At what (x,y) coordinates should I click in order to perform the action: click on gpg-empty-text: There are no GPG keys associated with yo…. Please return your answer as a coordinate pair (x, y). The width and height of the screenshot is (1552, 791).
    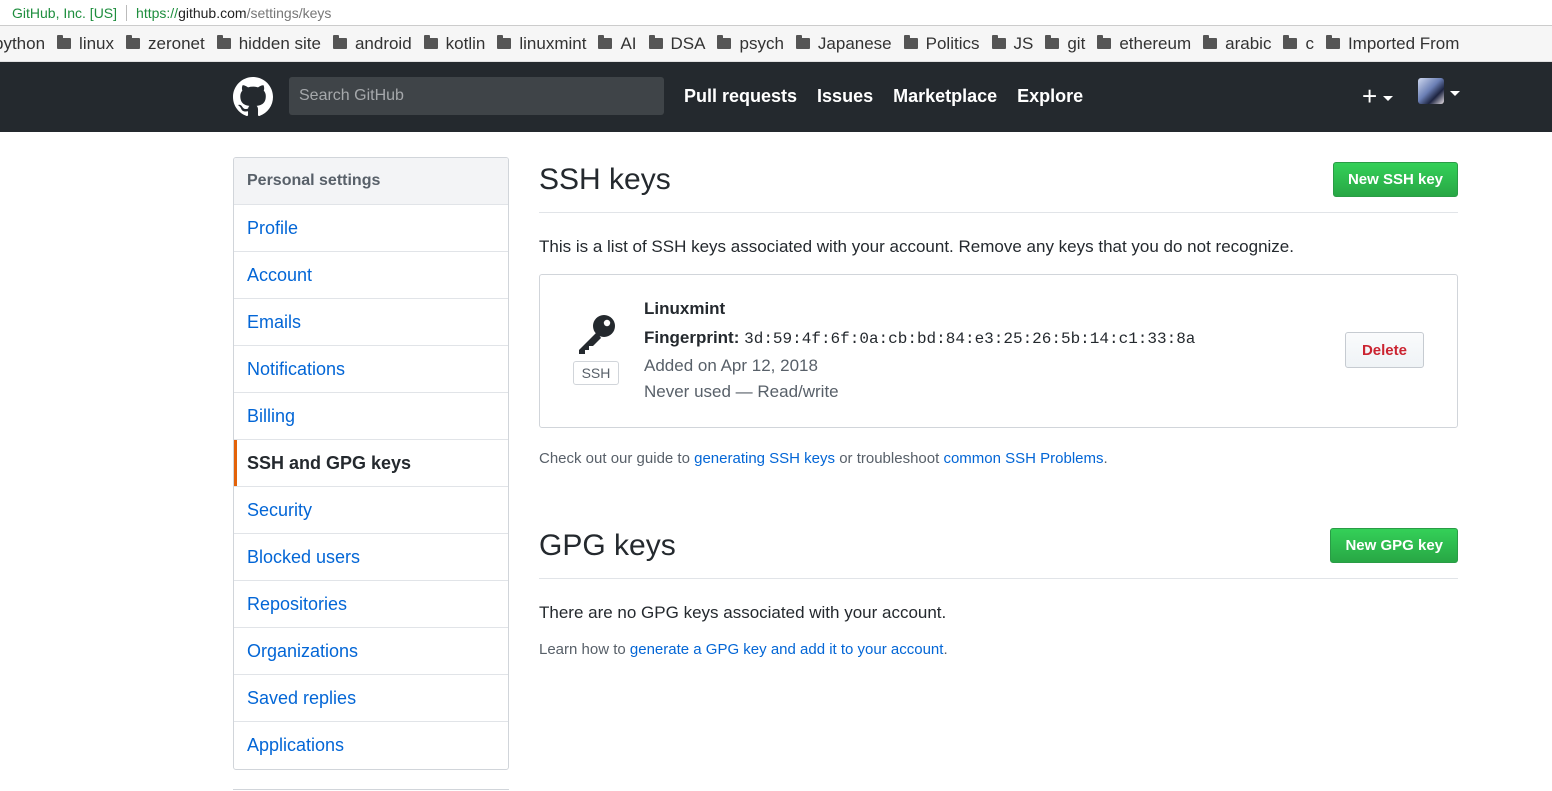
    Looking at the image, I should click on (743, 612).